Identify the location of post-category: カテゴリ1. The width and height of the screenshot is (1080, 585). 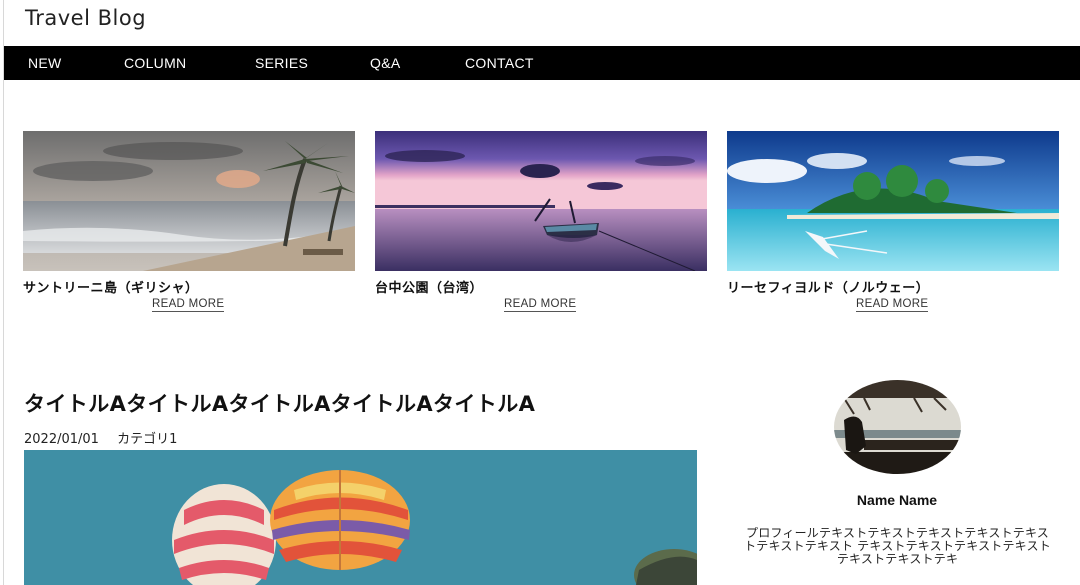
(147, 439).